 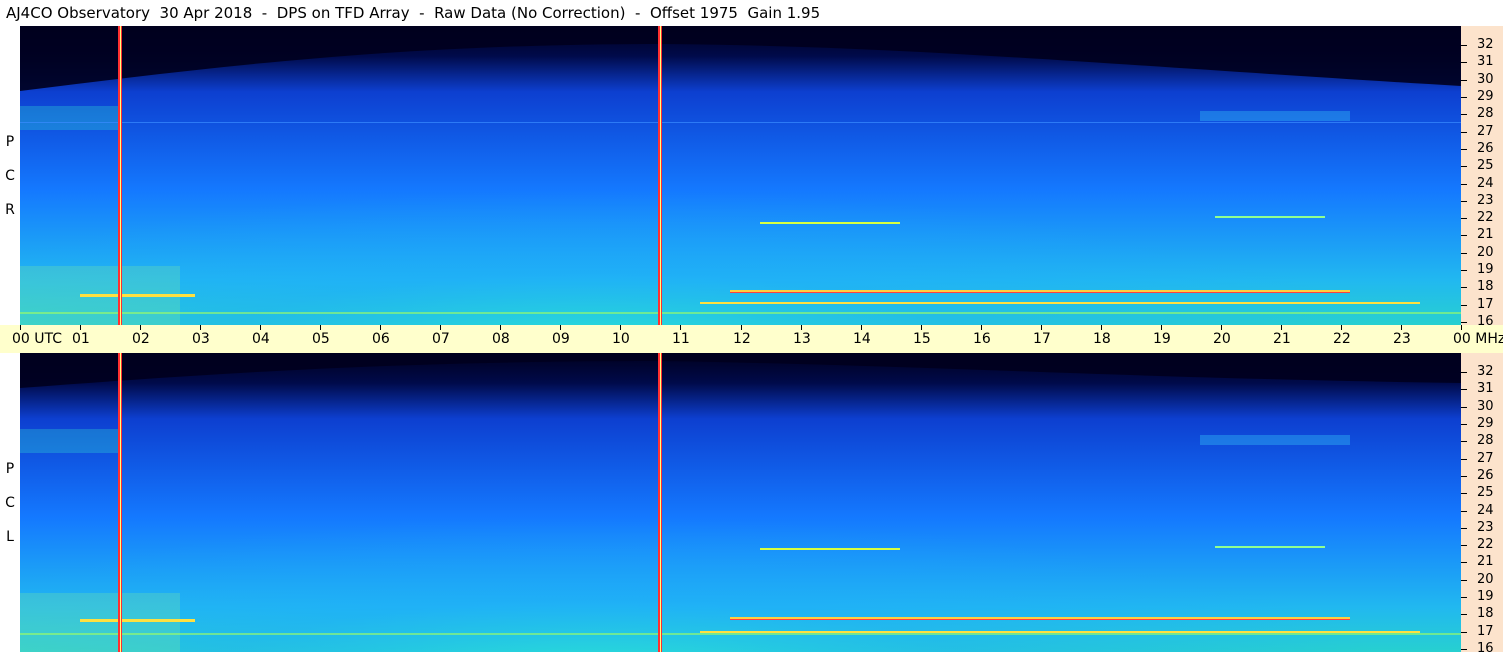 What do you see at coordinates (1478, 339) in the screenshot?
I see `time-label: 00 MHz` at bounding box center [1478, 339].